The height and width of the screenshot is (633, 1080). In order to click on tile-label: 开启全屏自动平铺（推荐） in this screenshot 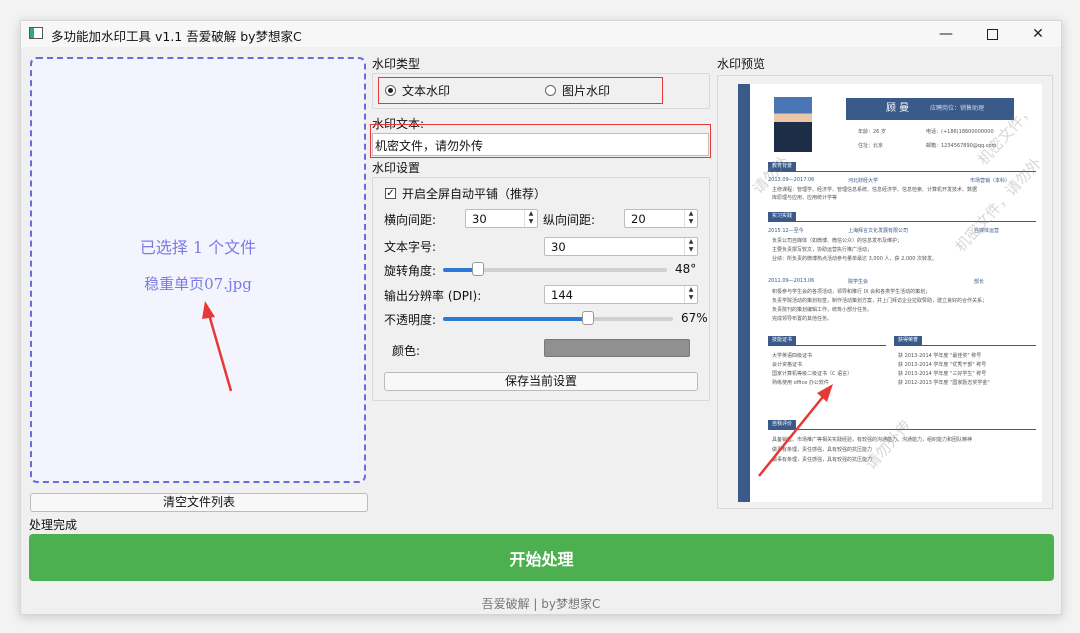, I will do `click(474, 194)`.